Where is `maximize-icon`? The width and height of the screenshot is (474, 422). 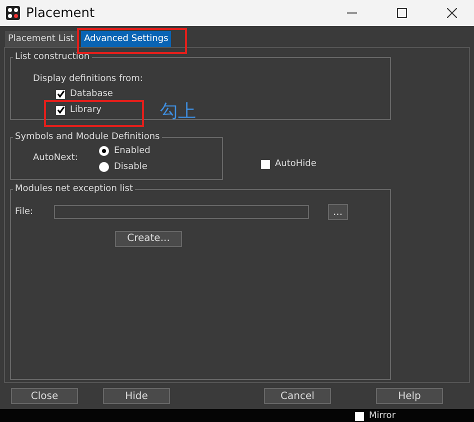
maximize-icon is located at coordinates (402, 13).